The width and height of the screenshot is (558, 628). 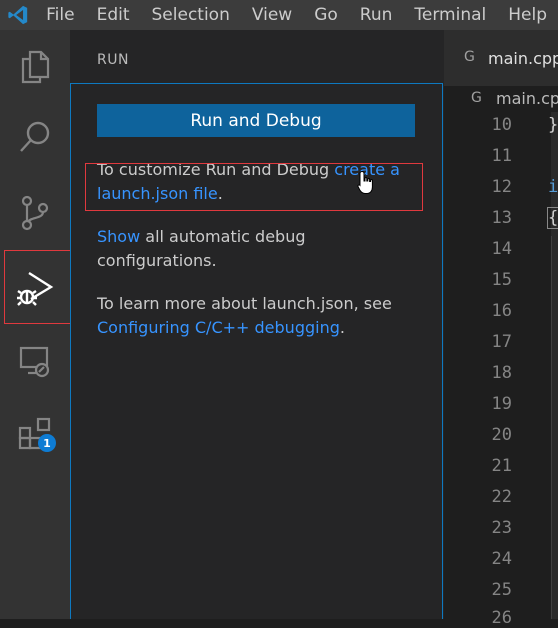 What do you see at coordinates (501, 528) in the screenshot?
I see `line-number: 23` at bounding box center [501, 528].